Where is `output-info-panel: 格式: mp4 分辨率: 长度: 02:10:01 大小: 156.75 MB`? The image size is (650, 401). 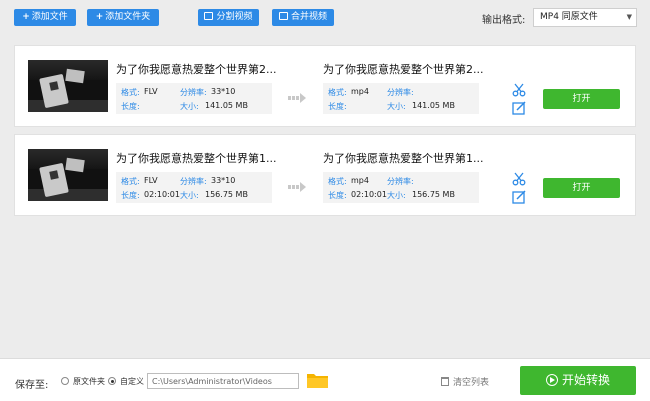
output-info-panel: 格式: mp4 分辨率: 长度: 02:10:01 大小: 156.75 MB is located at coordinates (401, 187).